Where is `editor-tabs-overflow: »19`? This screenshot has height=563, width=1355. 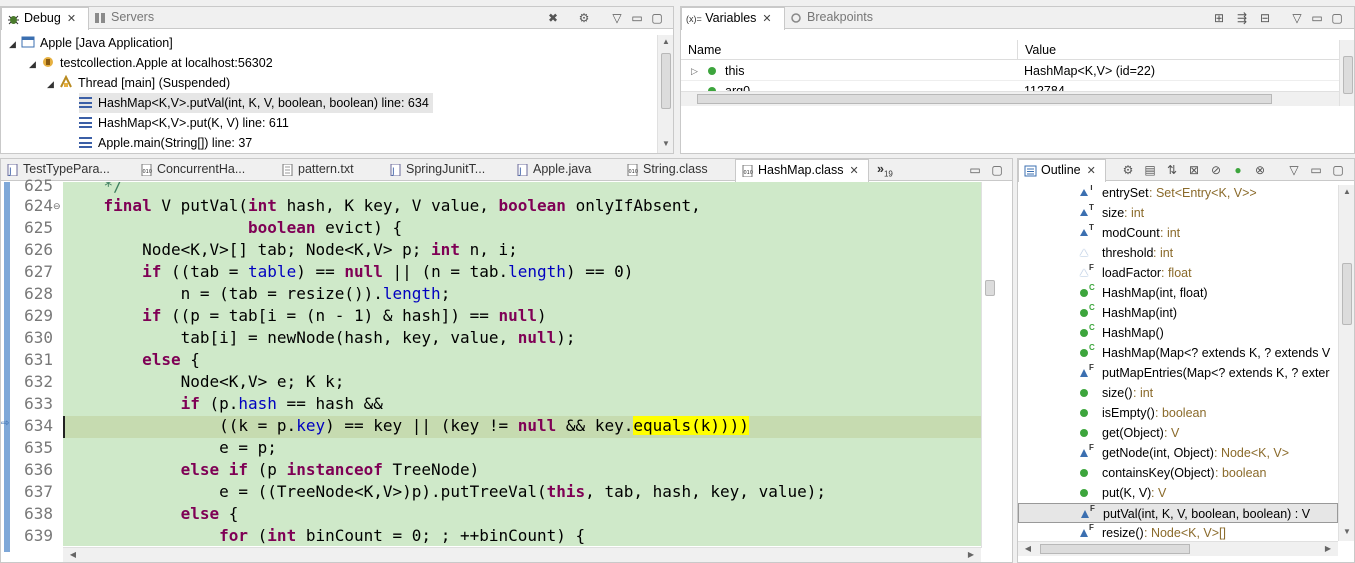
editor-tabs-overflow: »19 is located at coordinates (888, 170).